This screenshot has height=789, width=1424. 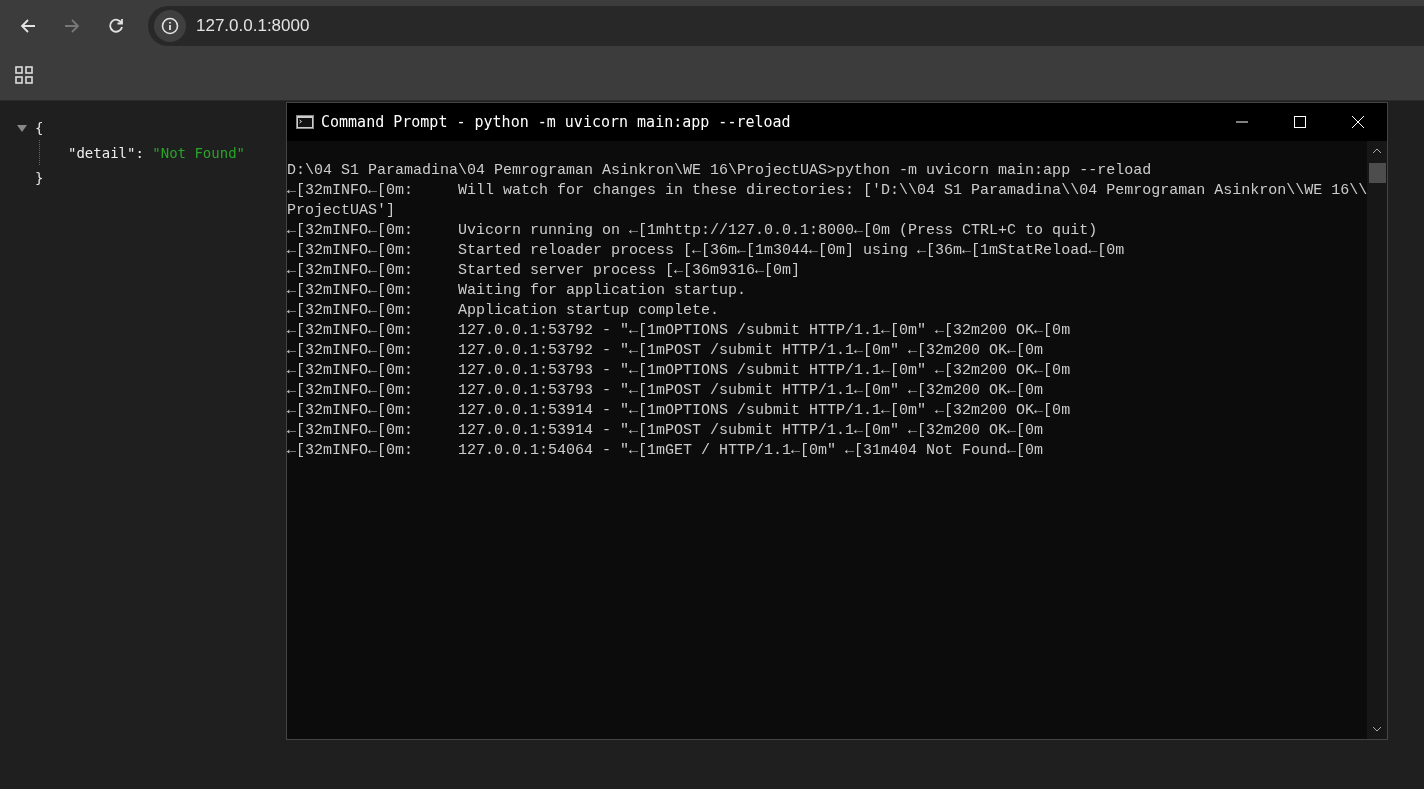 What do you see at coordinates (544, 271) in the screenshot?
I see `console-line: ←[32mINFO←[0m: Started server process [←[36m9316←[0m]` at bounding box center [544, 271].